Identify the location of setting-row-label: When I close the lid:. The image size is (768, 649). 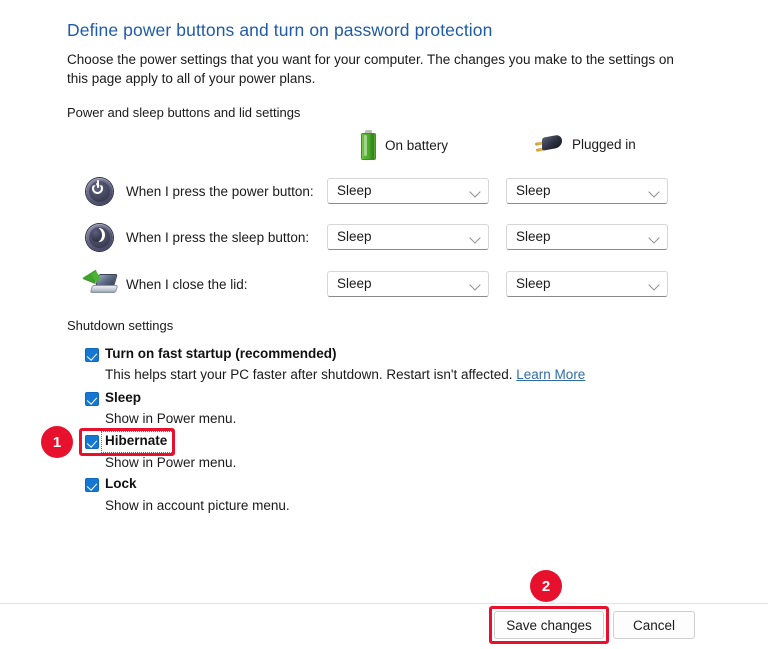
(187, 284).